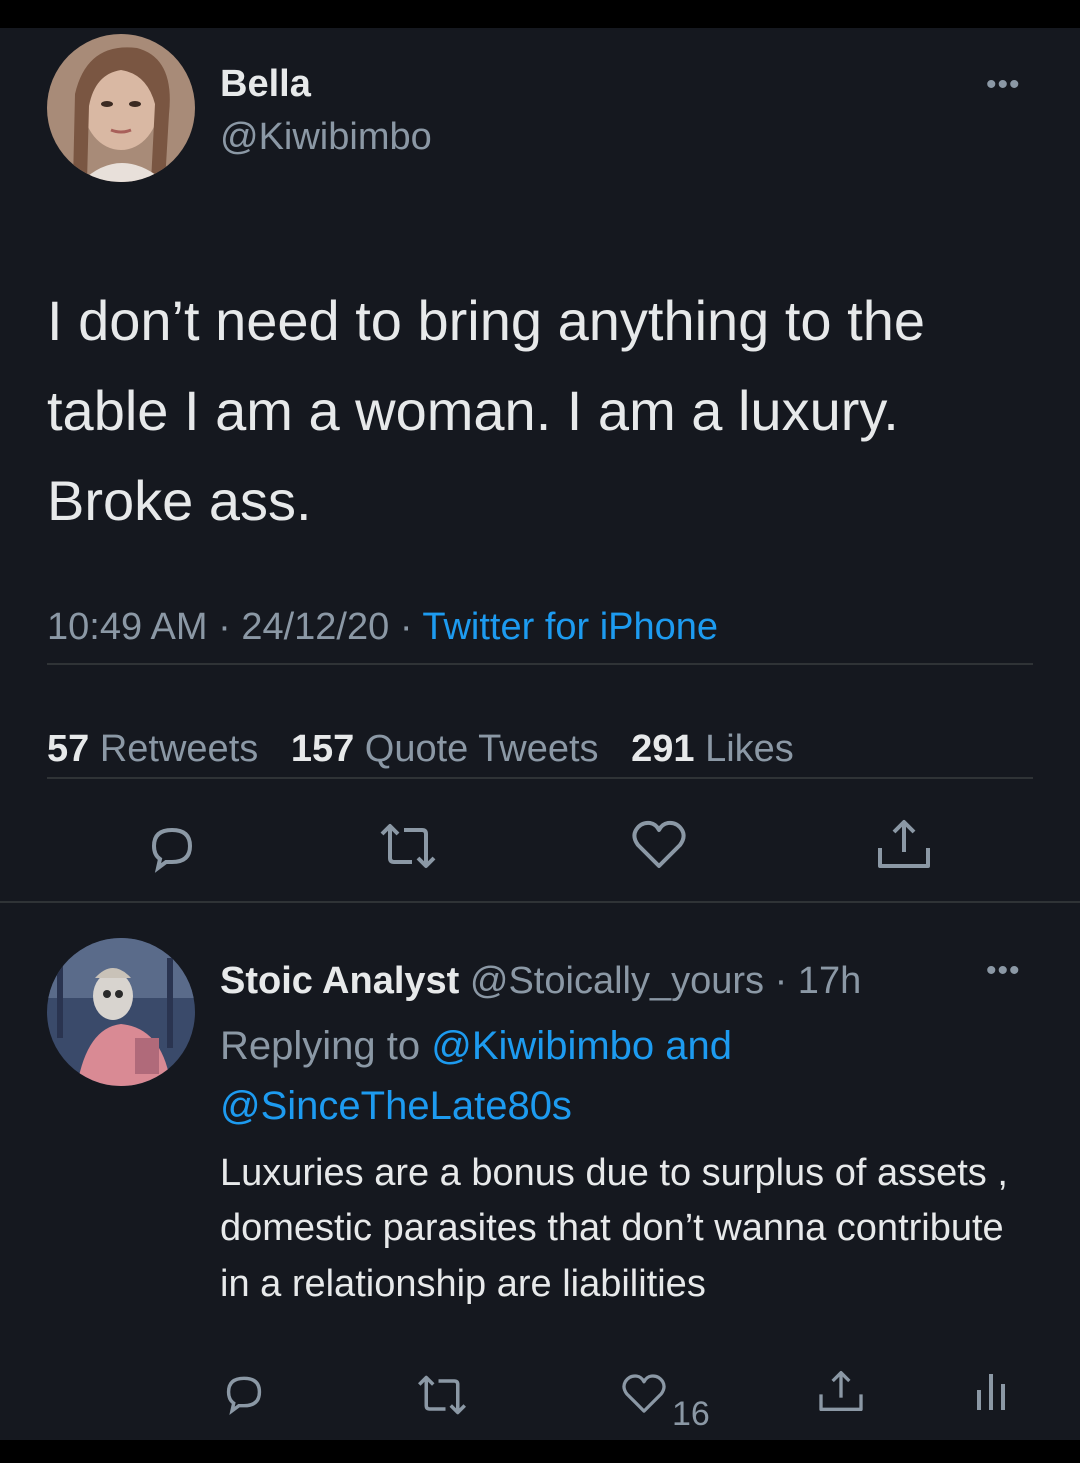 The width and height of the screenshot is (1080, 1463). What do you see at coordinates (540, 1451) in the screenshot?
I see `bottom-bar` at bounding box center [540, 1451].